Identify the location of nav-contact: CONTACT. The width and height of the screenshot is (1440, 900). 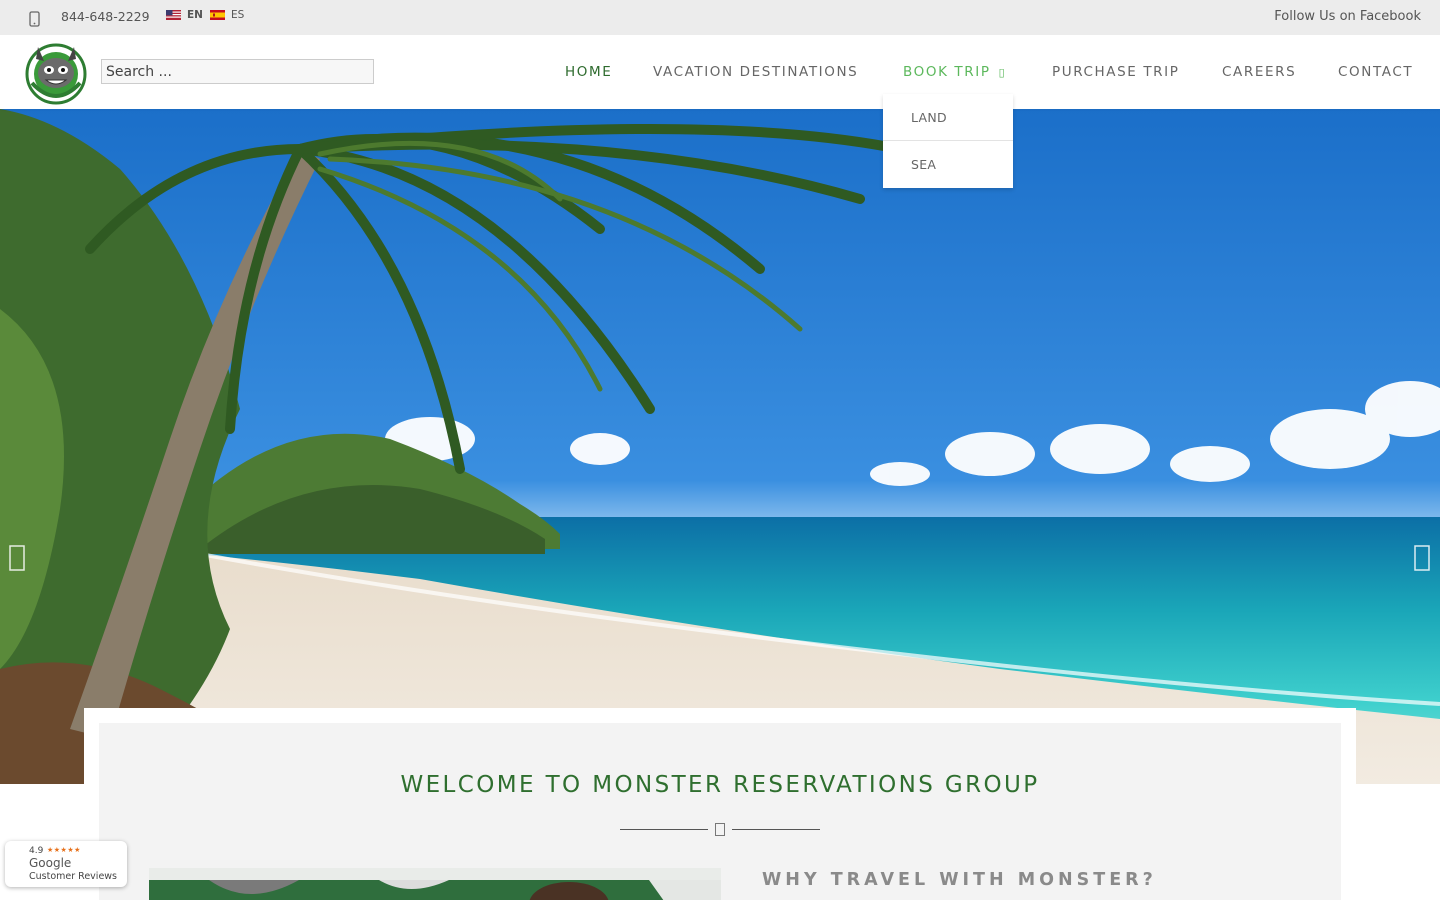
(1375, 72).